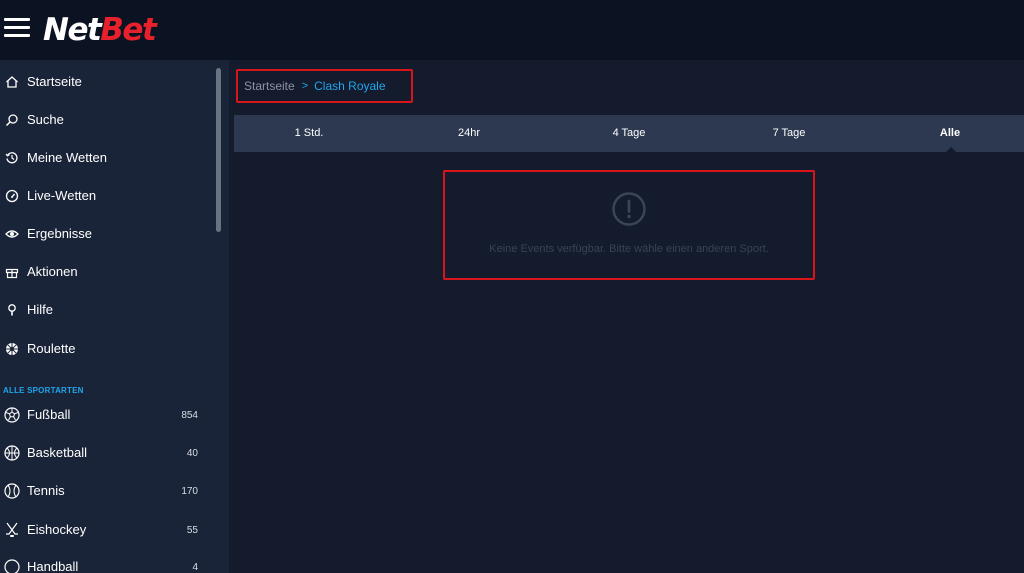 This screenshot has width=1024, height=573. I want to click on football-icon, so click(12, 415).